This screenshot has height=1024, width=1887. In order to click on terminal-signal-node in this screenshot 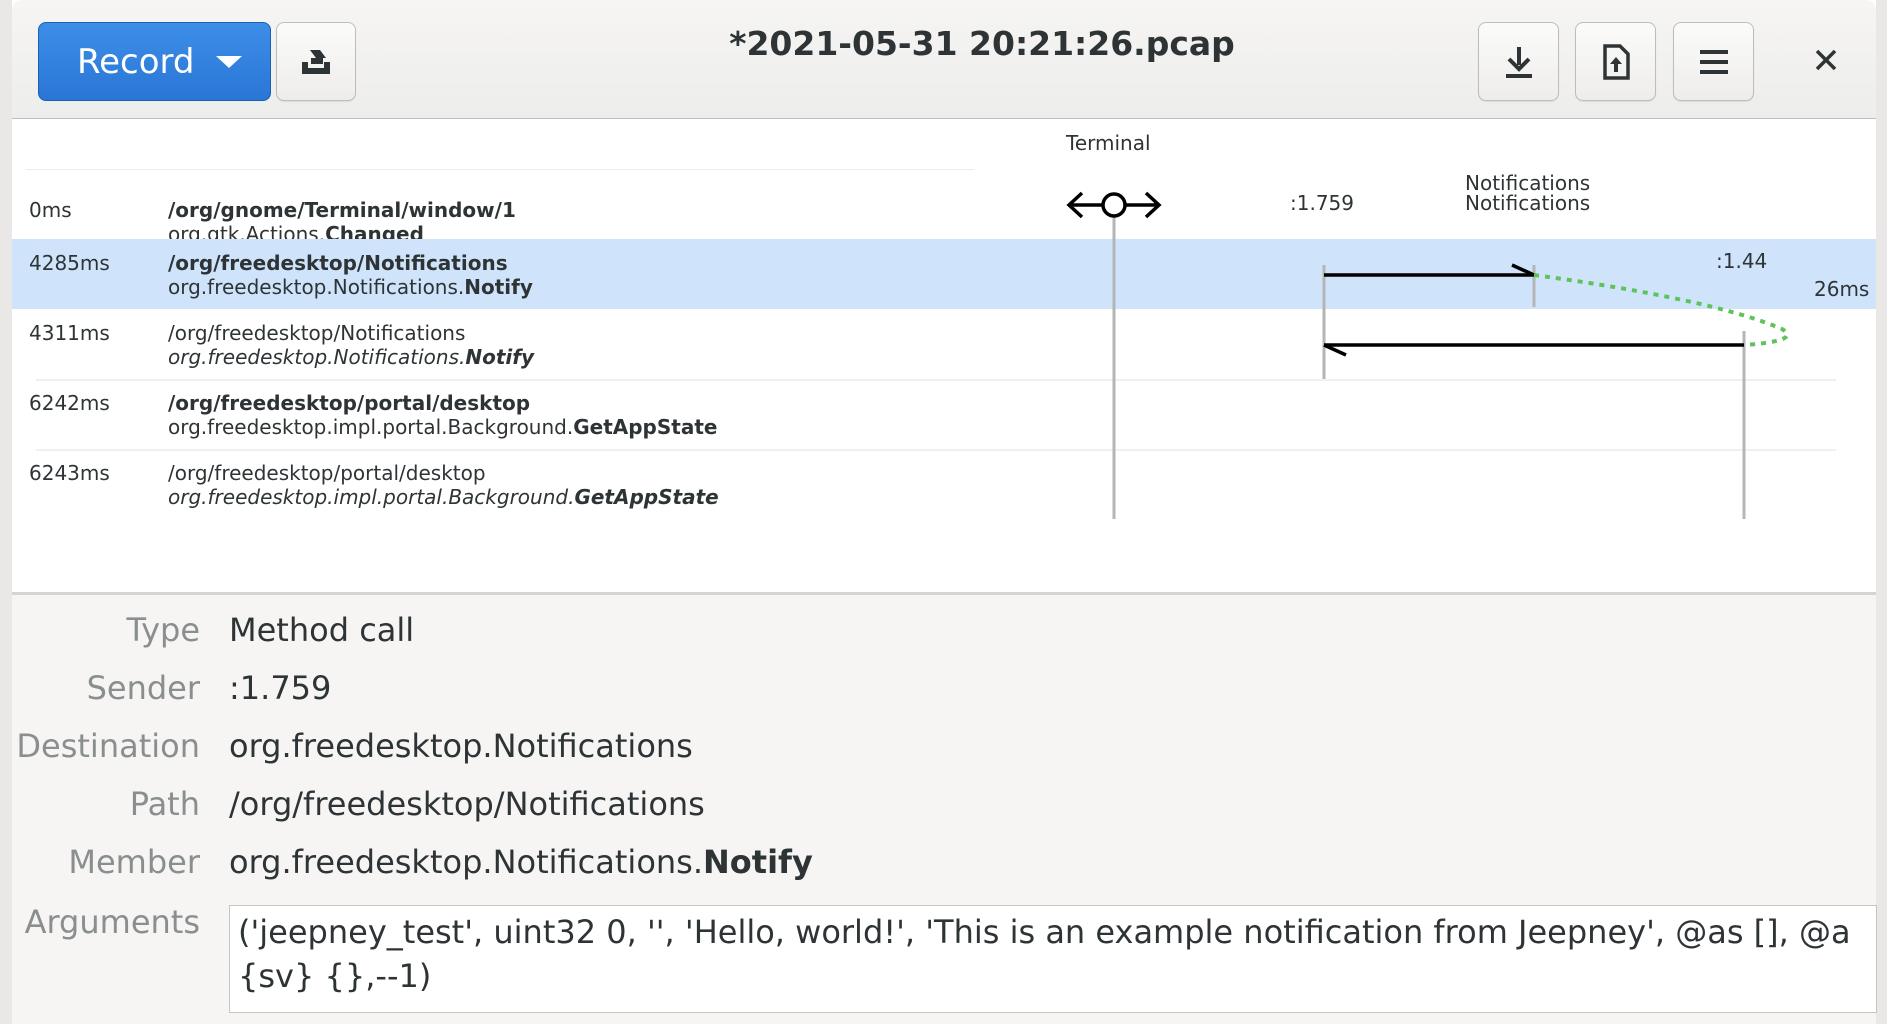, I will do `click(1114, 205)`.